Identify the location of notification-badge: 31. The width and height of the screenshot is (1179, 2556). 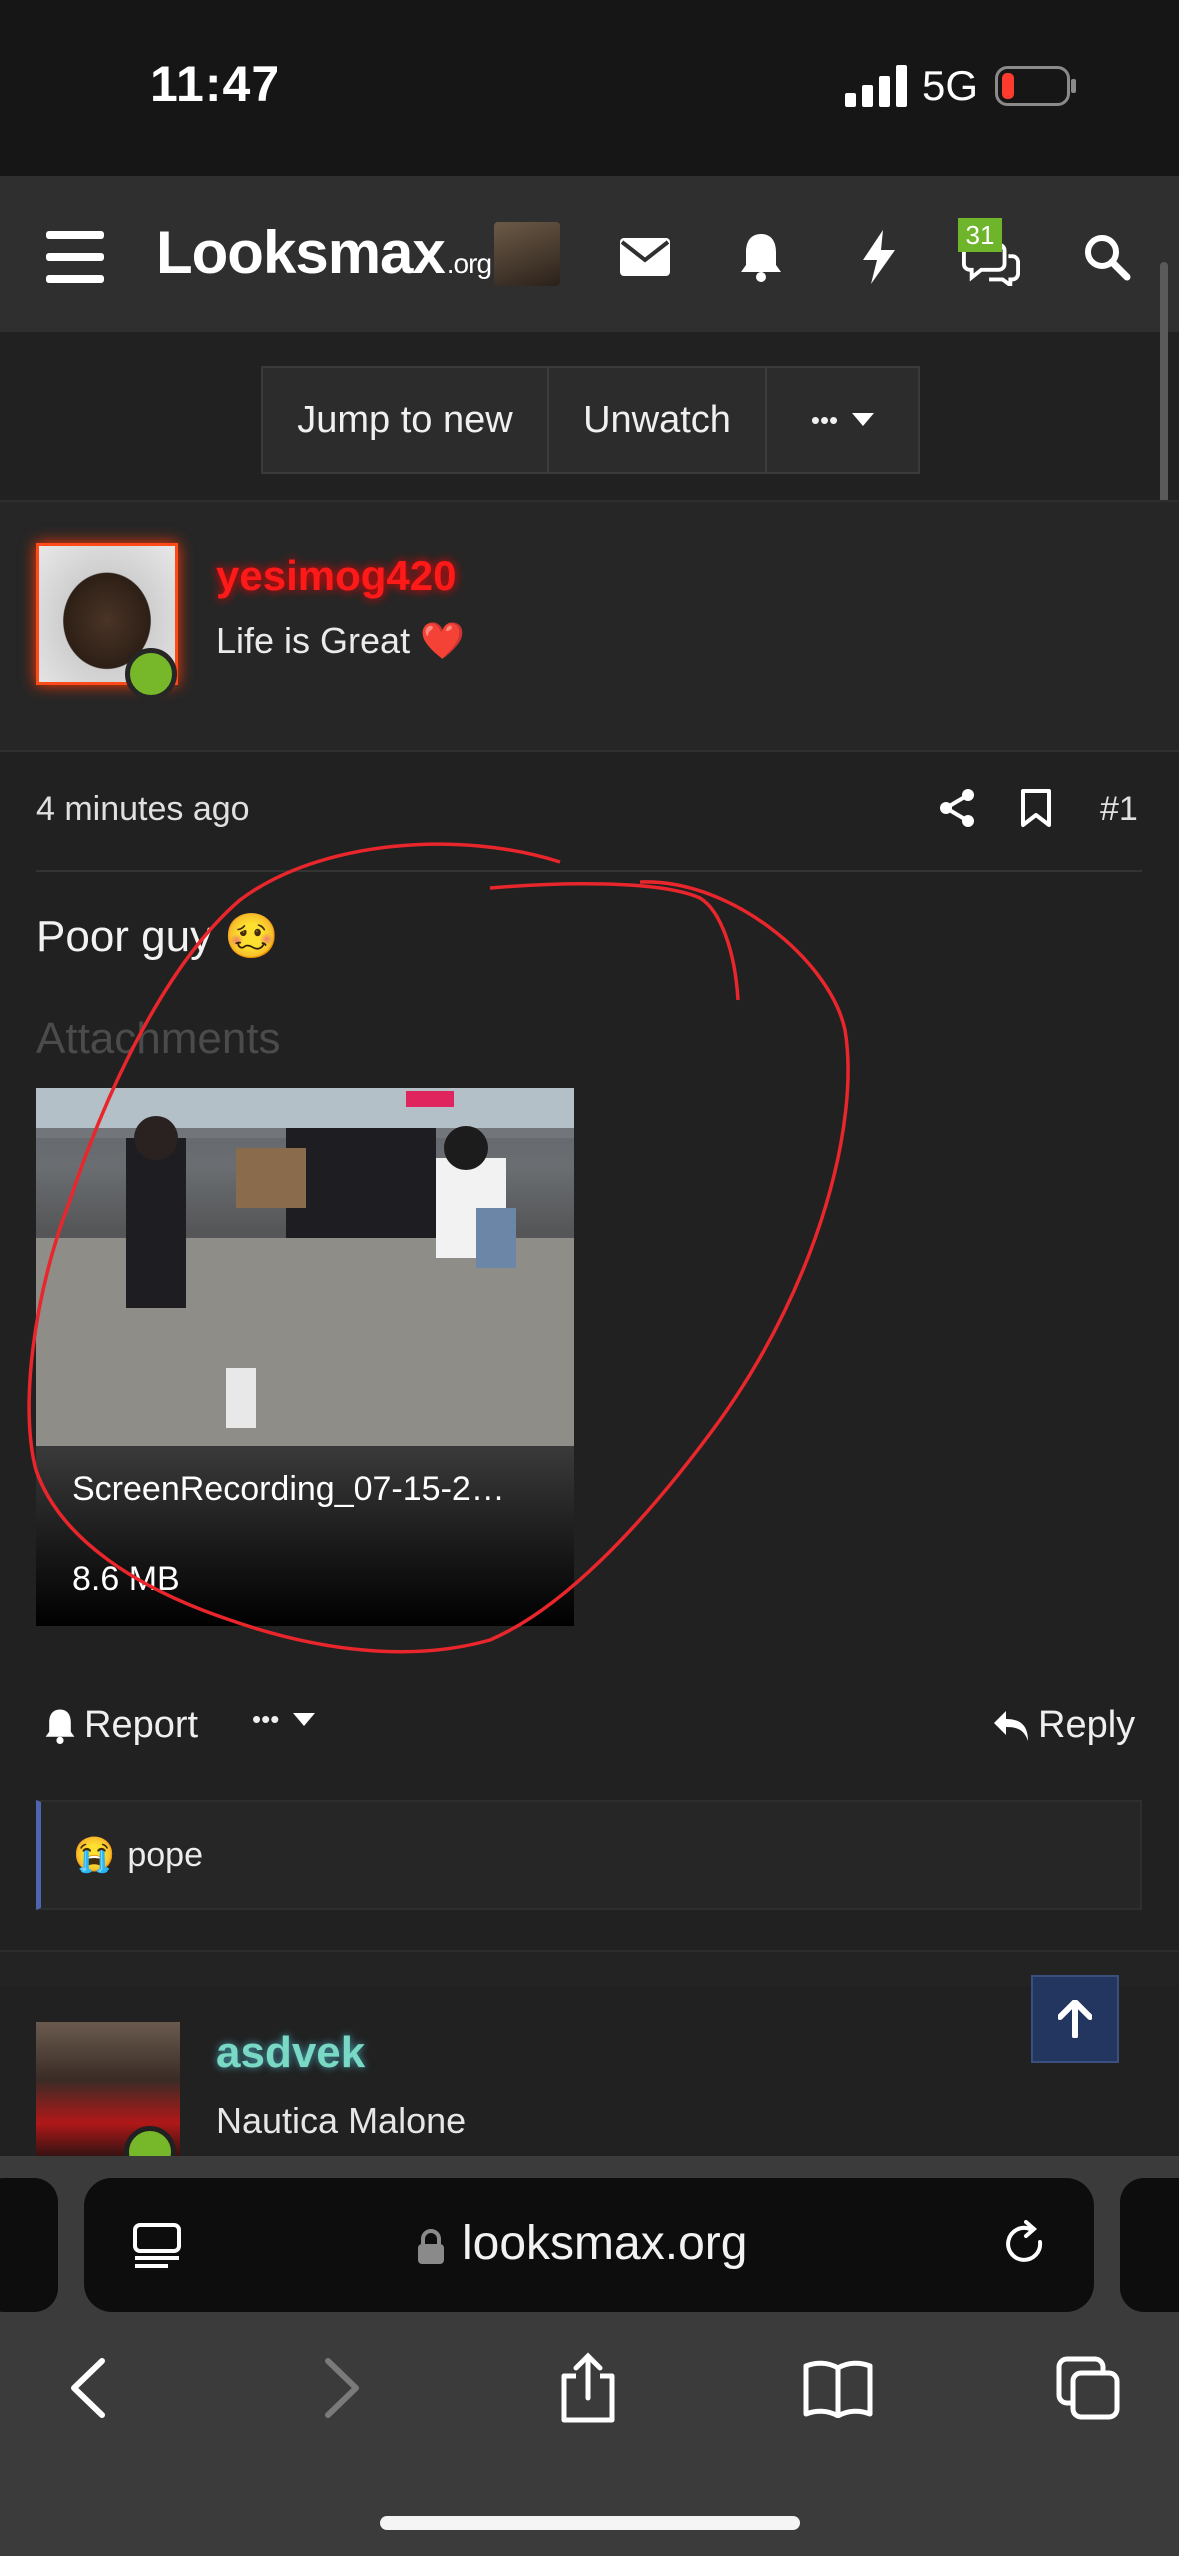
(980, 235).